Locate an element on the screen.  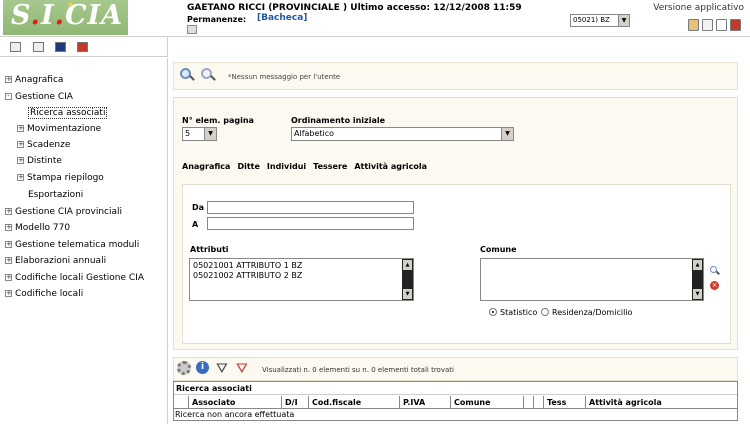
da-input is located at coordinates (310, 207).